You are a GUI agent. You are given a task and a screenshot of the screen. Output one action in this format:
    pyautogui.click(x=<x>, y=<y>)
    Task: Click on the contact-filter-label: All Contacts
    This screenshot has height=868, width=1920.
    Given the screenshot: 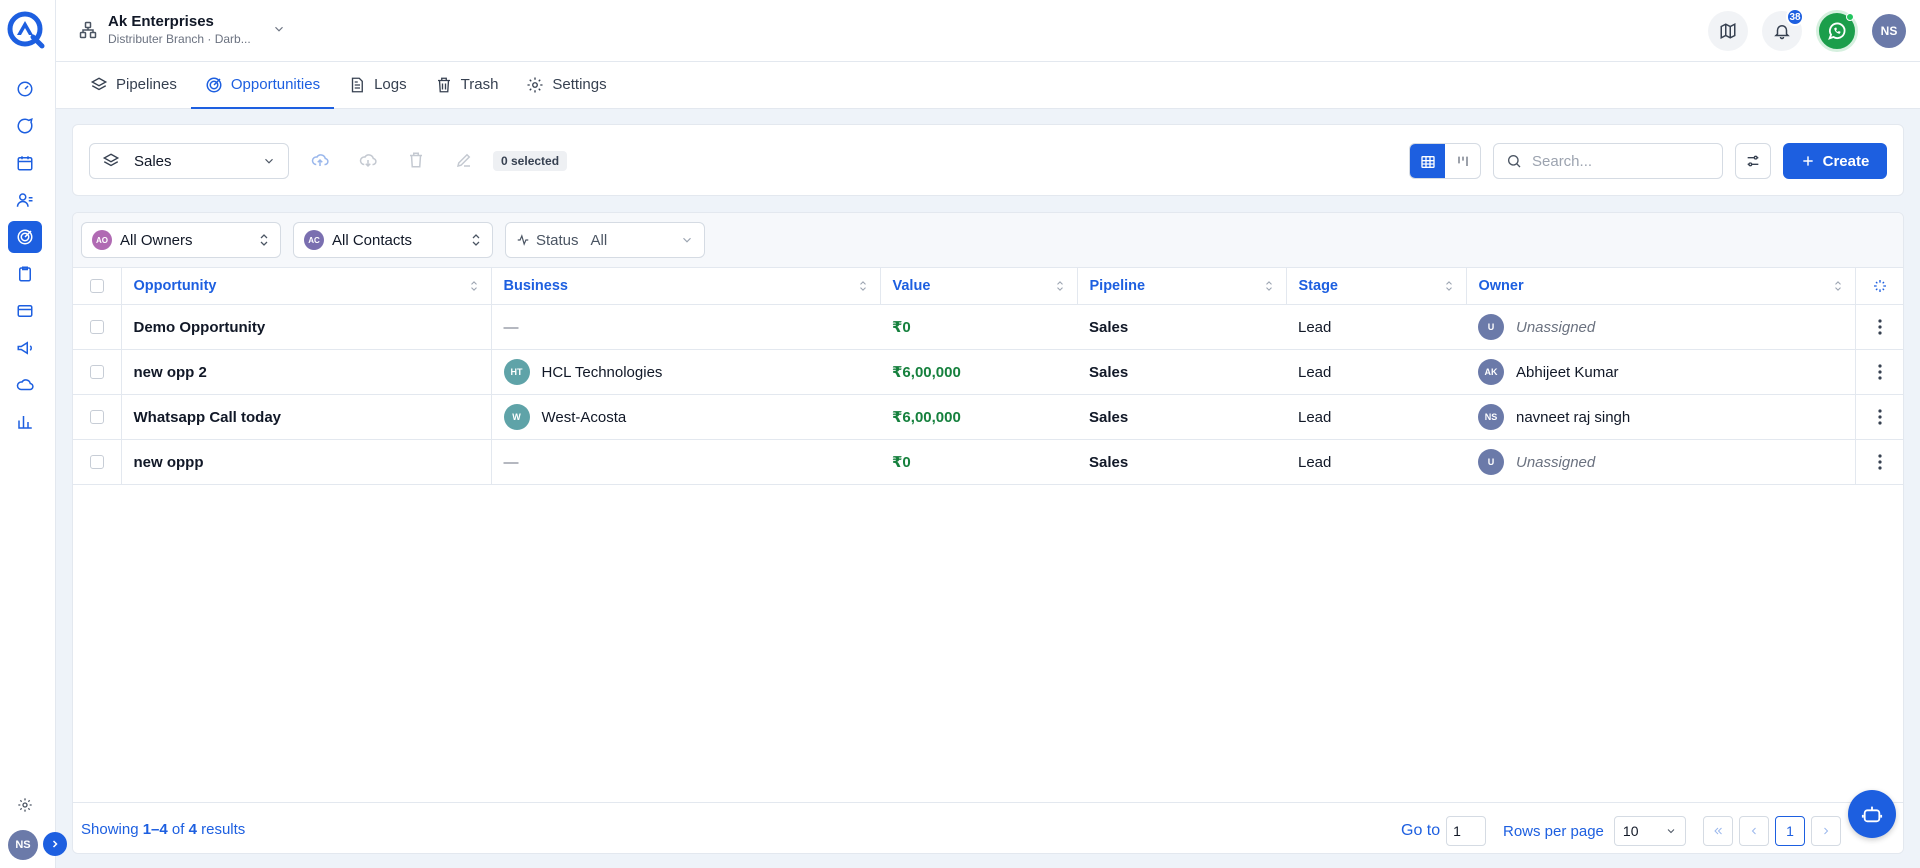 What is the action you would take?
    pyautogui.click(x=372, y=240)
    